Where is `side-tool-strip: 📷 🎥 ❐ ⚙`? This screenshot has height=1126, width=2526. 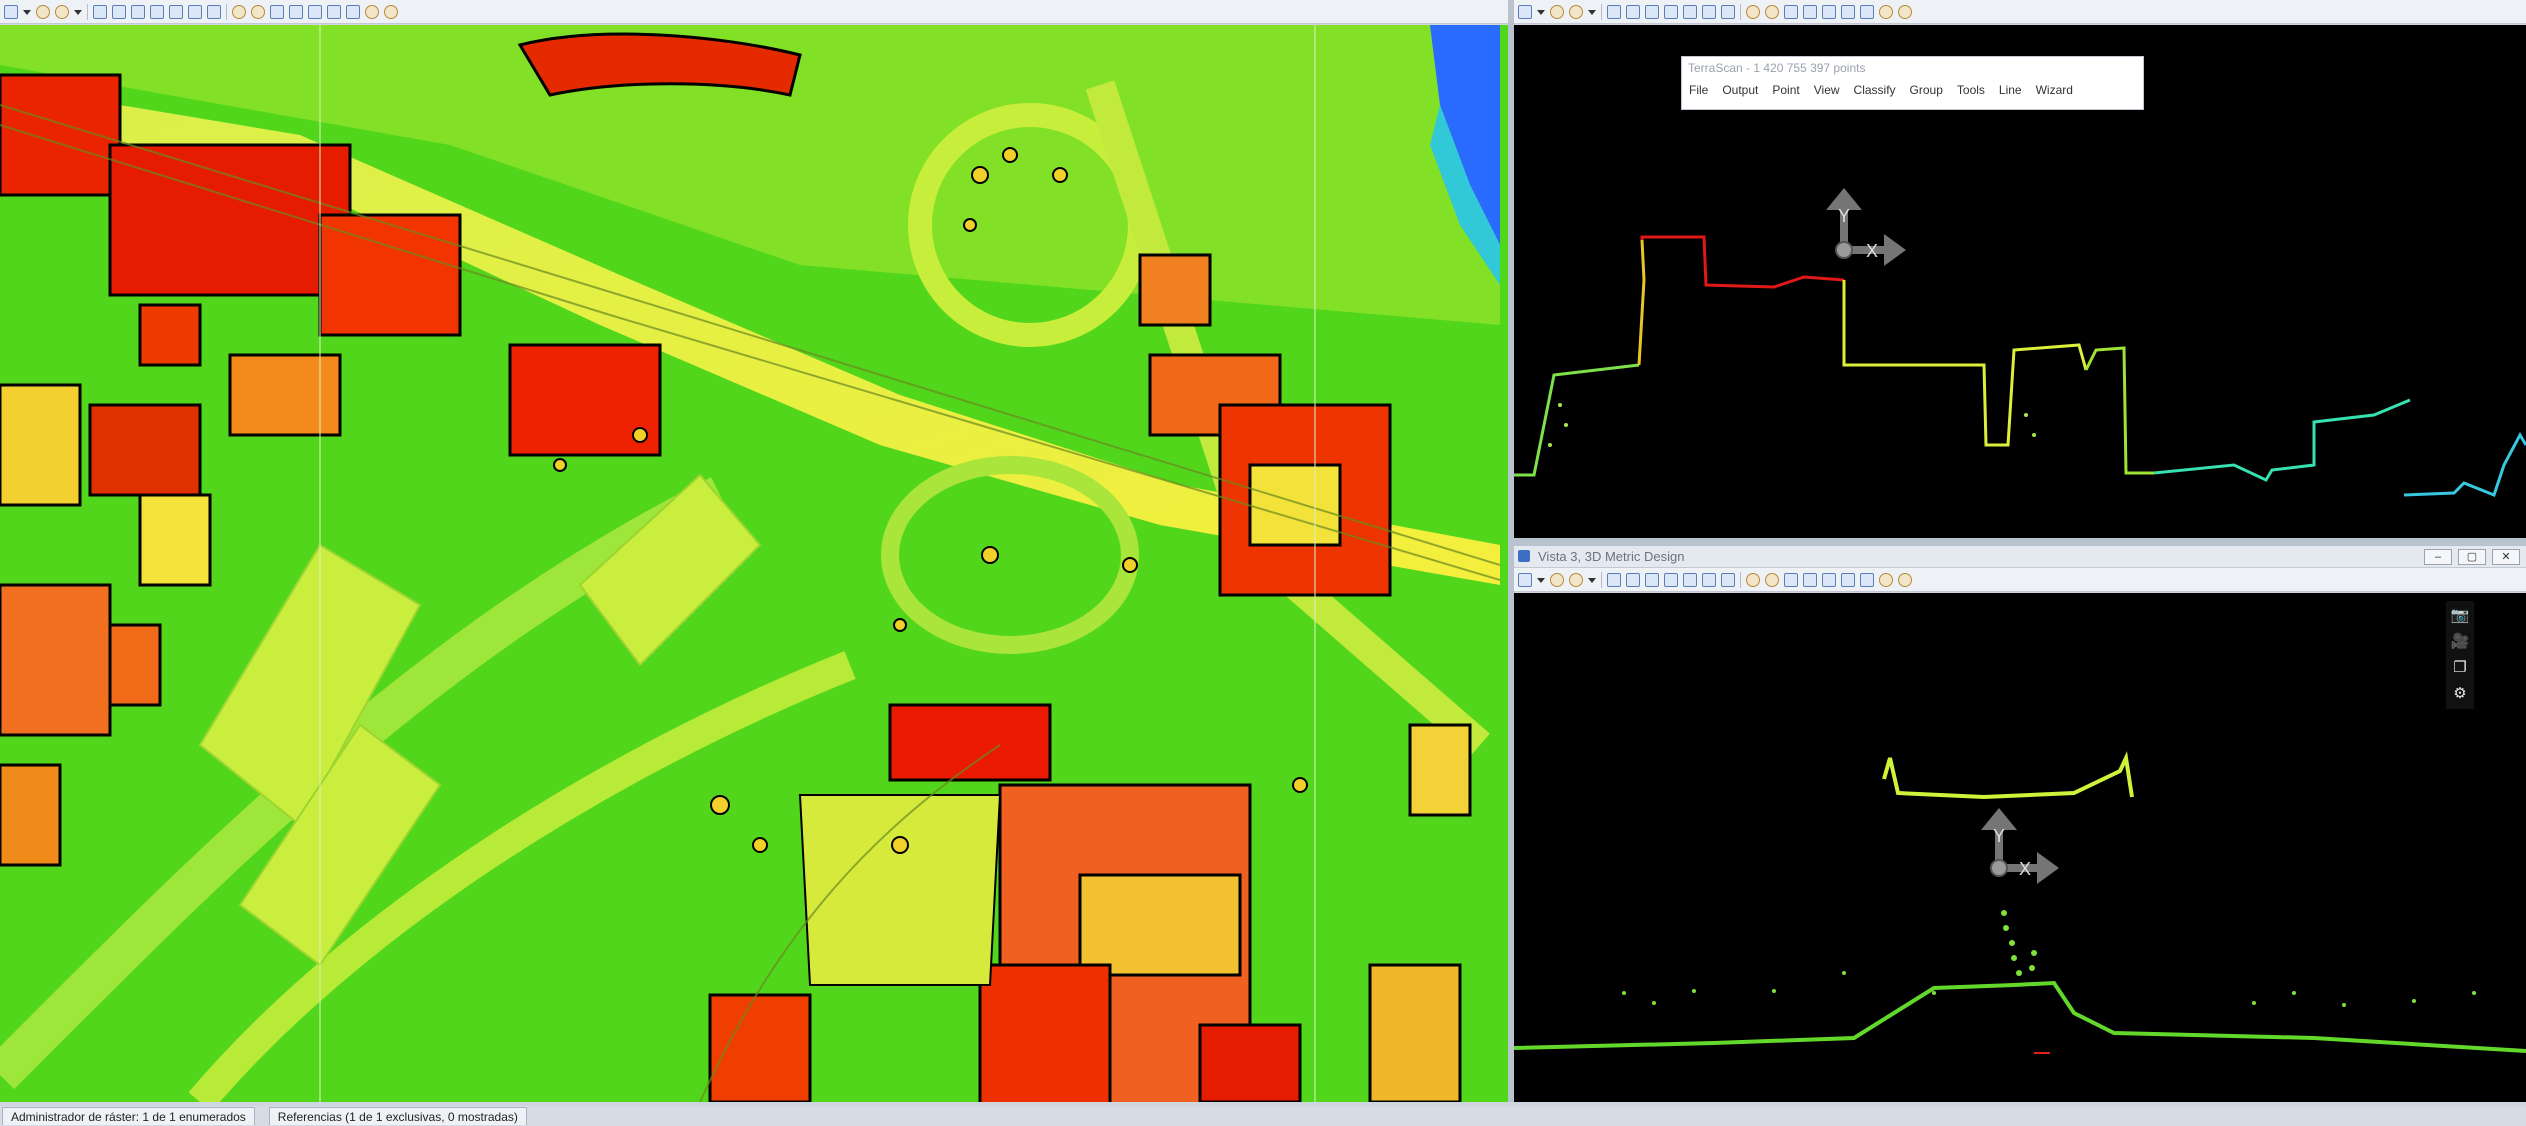
side-tool-strip: 📷 🎥 ❐ ⚙ is located at coordinates (2460, 655).